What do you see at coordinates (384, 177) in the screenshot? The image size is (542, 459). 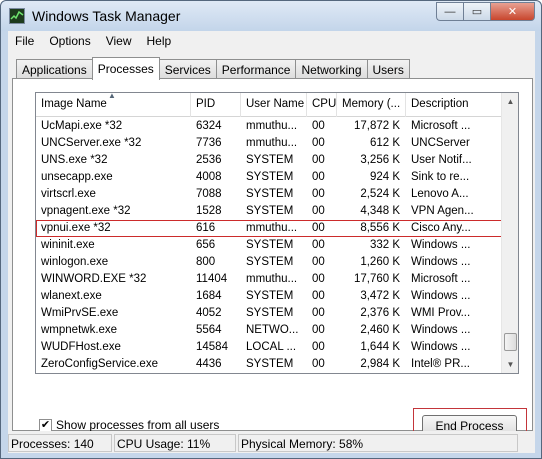 I see `cell-mem: 924 K` at bounding box center [384, 177].